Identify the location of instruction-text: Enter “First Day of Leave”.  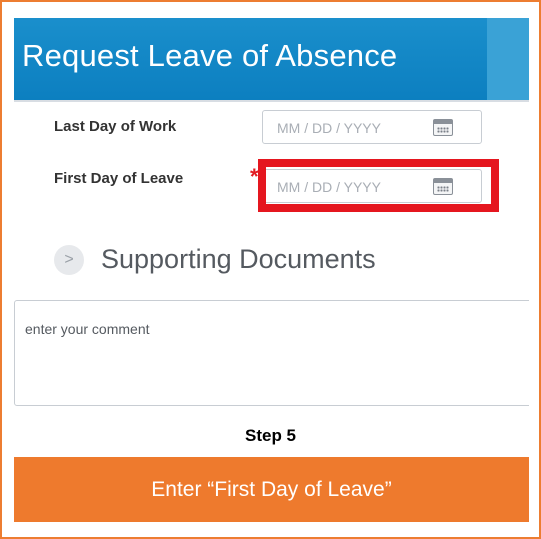
(271, 489).